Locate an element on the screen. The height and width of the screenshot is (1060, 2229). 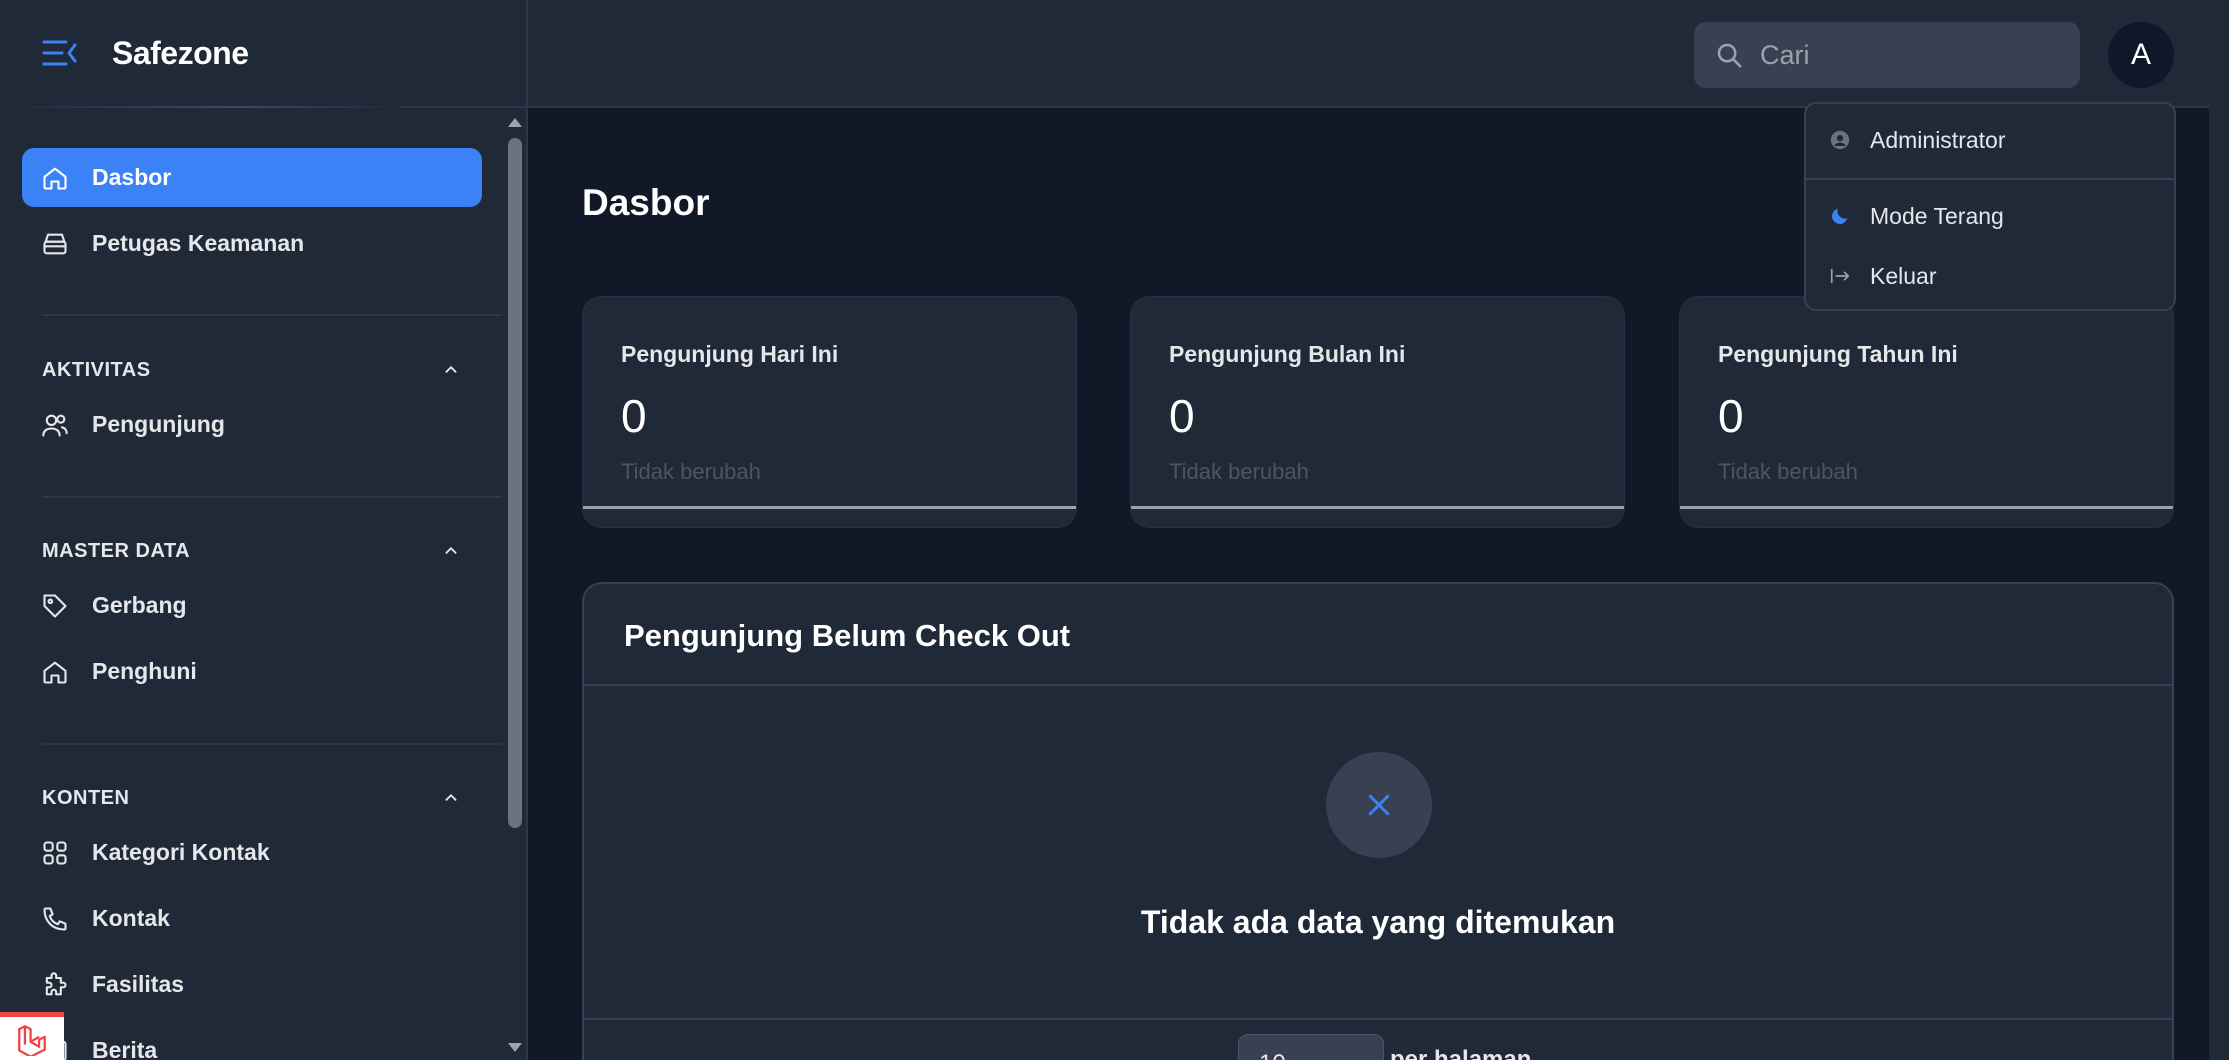
stat-label: Pengunjung Hari Ini is located at coordinates (730, 354).